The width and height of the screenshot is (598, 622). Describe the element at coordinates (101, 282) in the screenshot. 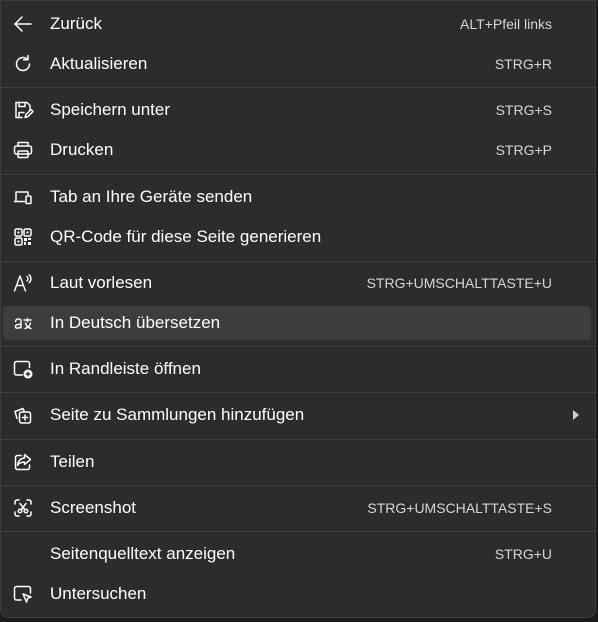

I see `menu-item-label: Laut vorlesen` at that location.